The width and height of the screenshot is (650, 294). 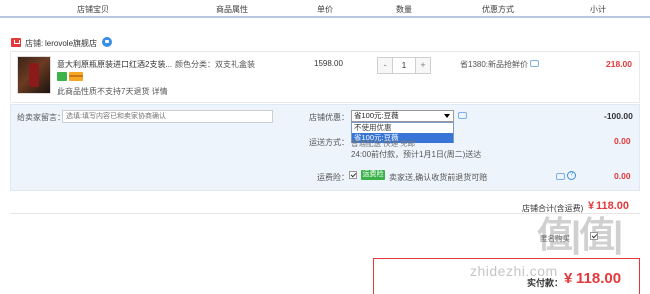 I want to click on cart-header: 店铺宝贝 商品属性 单价 数量 优惠方式 小计, so click(x=325, y=9).